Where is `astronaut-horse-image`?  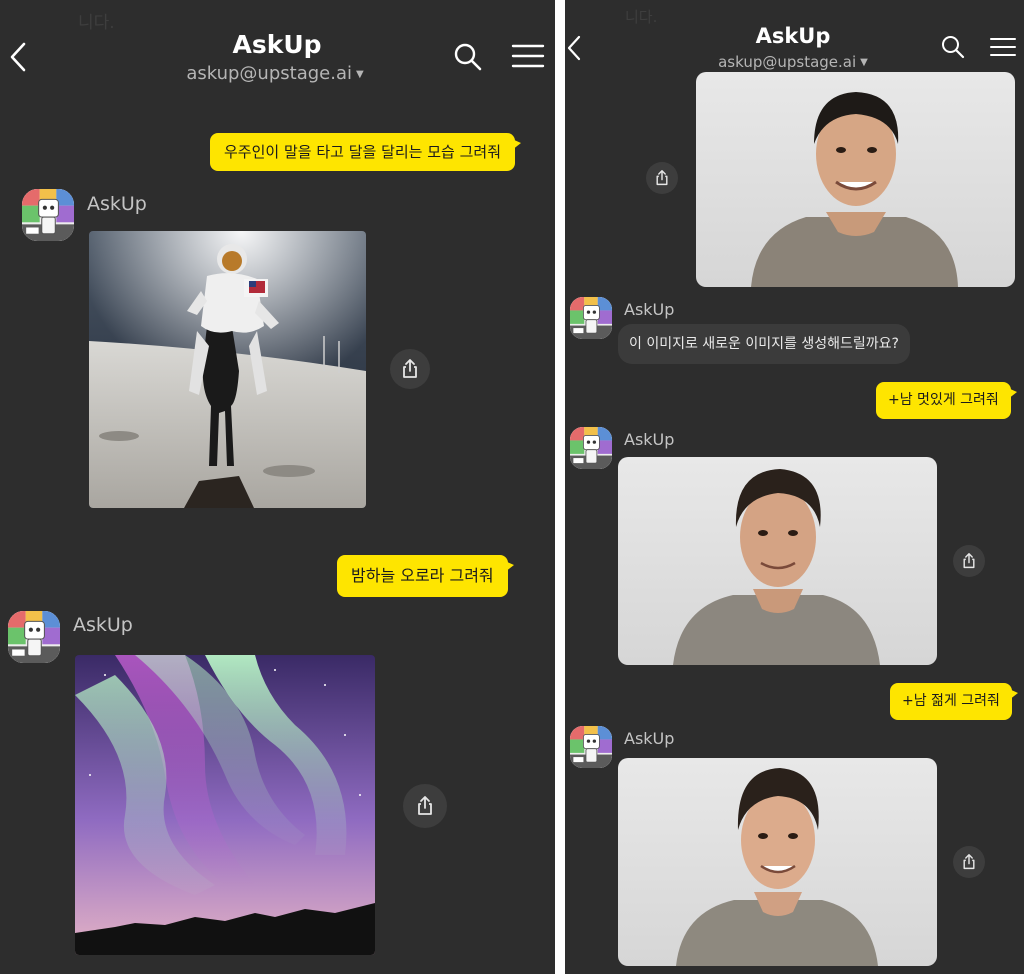
astronaut-horse-image is located at coordinates (227, 369).